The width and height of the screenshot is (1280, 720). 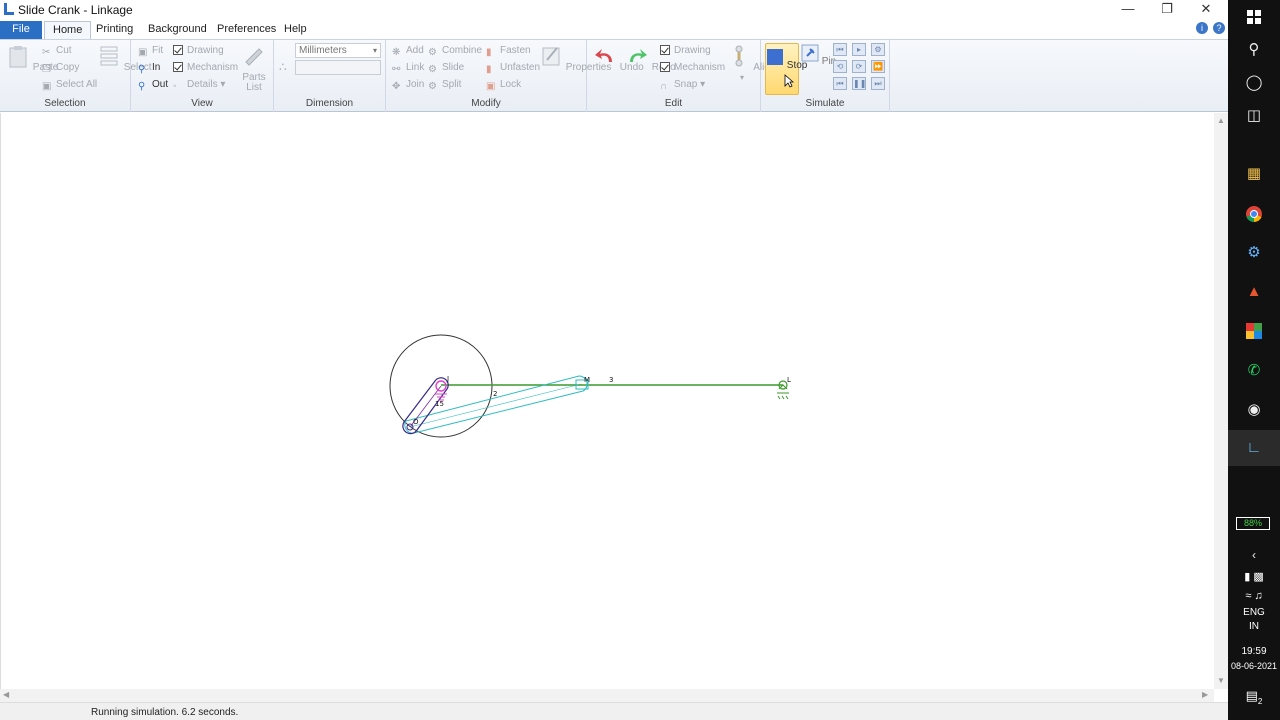 What do you see at coordinates (1205, 694) in the screenshot?
I see `scroll-right-icon: ▶` at bounding box center [1205, 694].